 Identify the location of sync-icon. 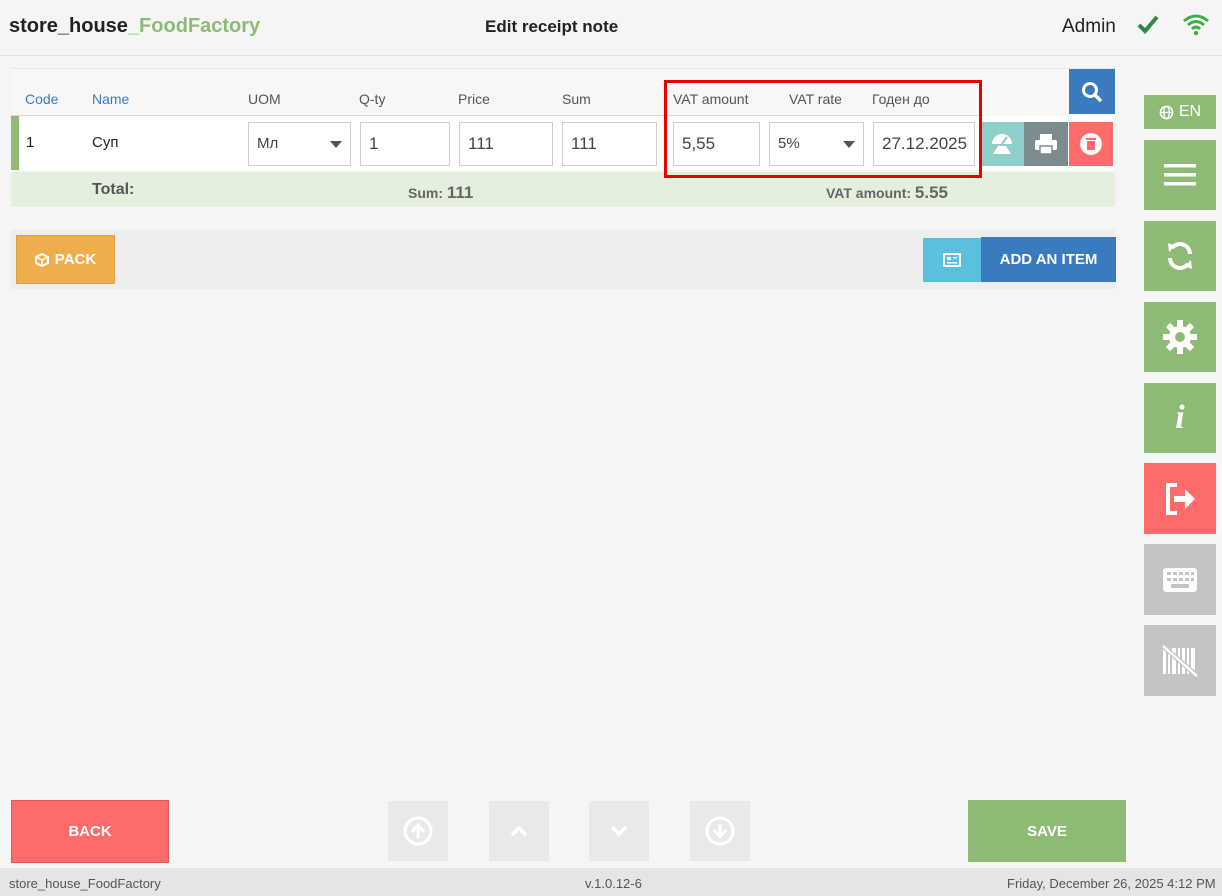
(1180, 256).